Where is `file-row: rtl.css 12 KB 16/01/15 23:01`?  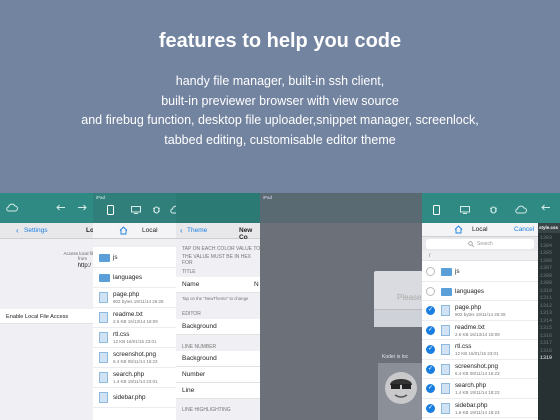
file-row: rtl.css 12 KB 16/01/15 23:01 is located at coordinates (138, 338).